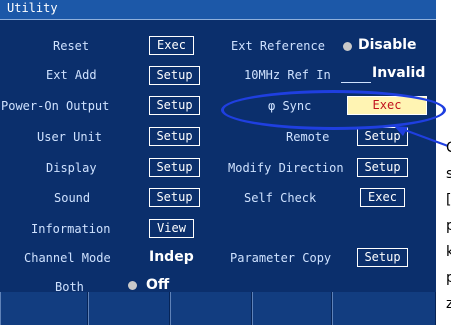  I want to click on callout-letter: z, so click(448, 304).